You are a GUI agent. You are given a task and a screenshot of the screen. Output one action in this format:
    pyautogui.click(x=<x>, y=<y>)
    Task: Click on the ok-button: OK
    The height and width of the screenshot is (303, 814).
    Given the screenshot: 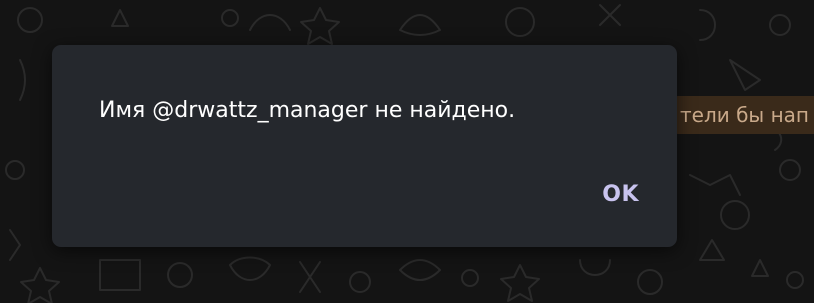 What is the action you would take?
    pyautogui.click(x=620, y=195)
    